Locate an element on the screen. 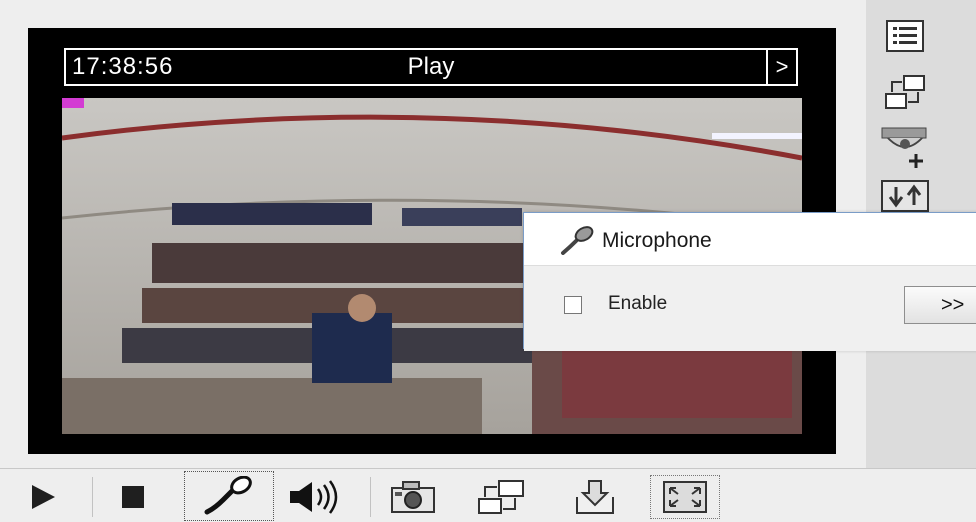 This screenshot has height=522, width=976. switch-stream-button is located at coordinates (501, 497).